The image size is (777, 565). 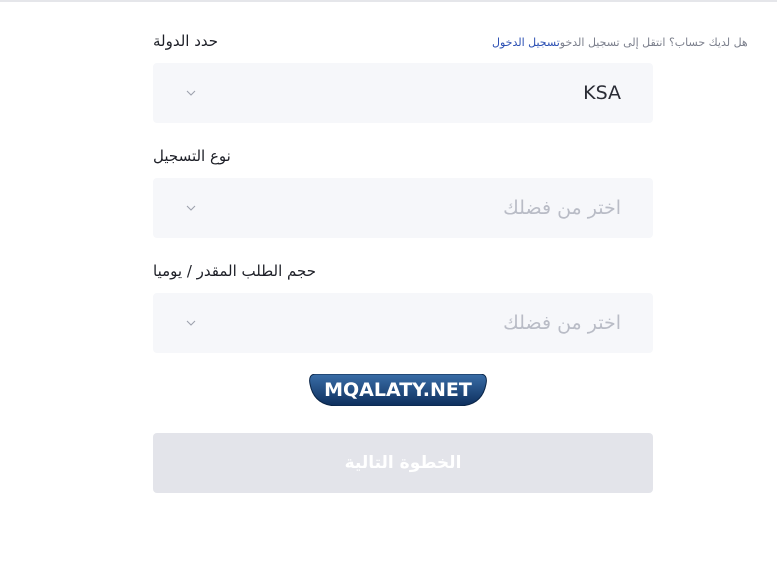 I want to click on daily-volume-placeholder: اختر من فضلك, so click(x=562, y=323).